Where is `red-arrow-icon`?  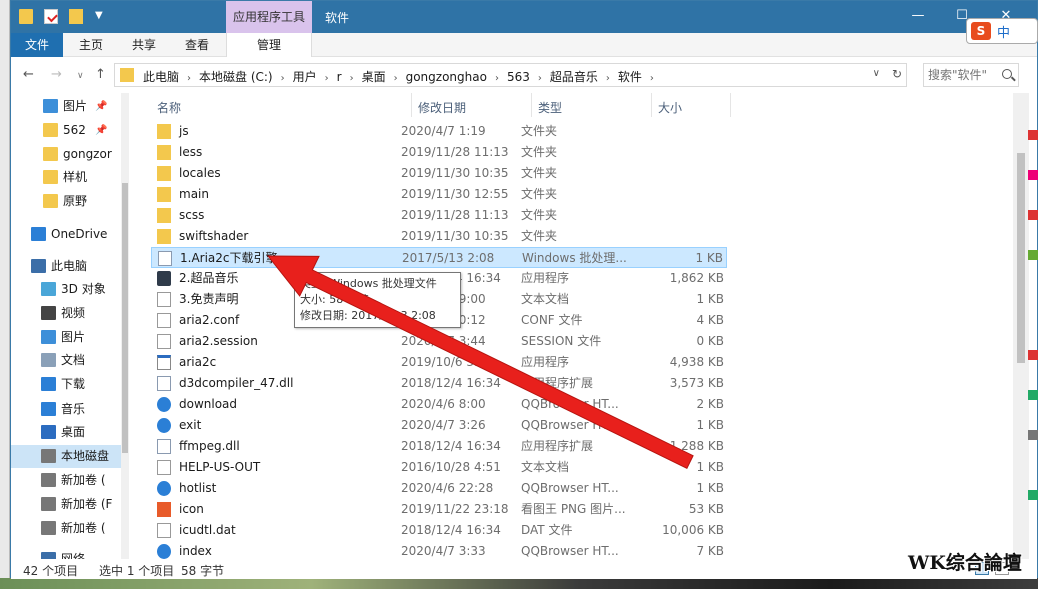
red-arrow-icon is located at coordinates (480, 362).